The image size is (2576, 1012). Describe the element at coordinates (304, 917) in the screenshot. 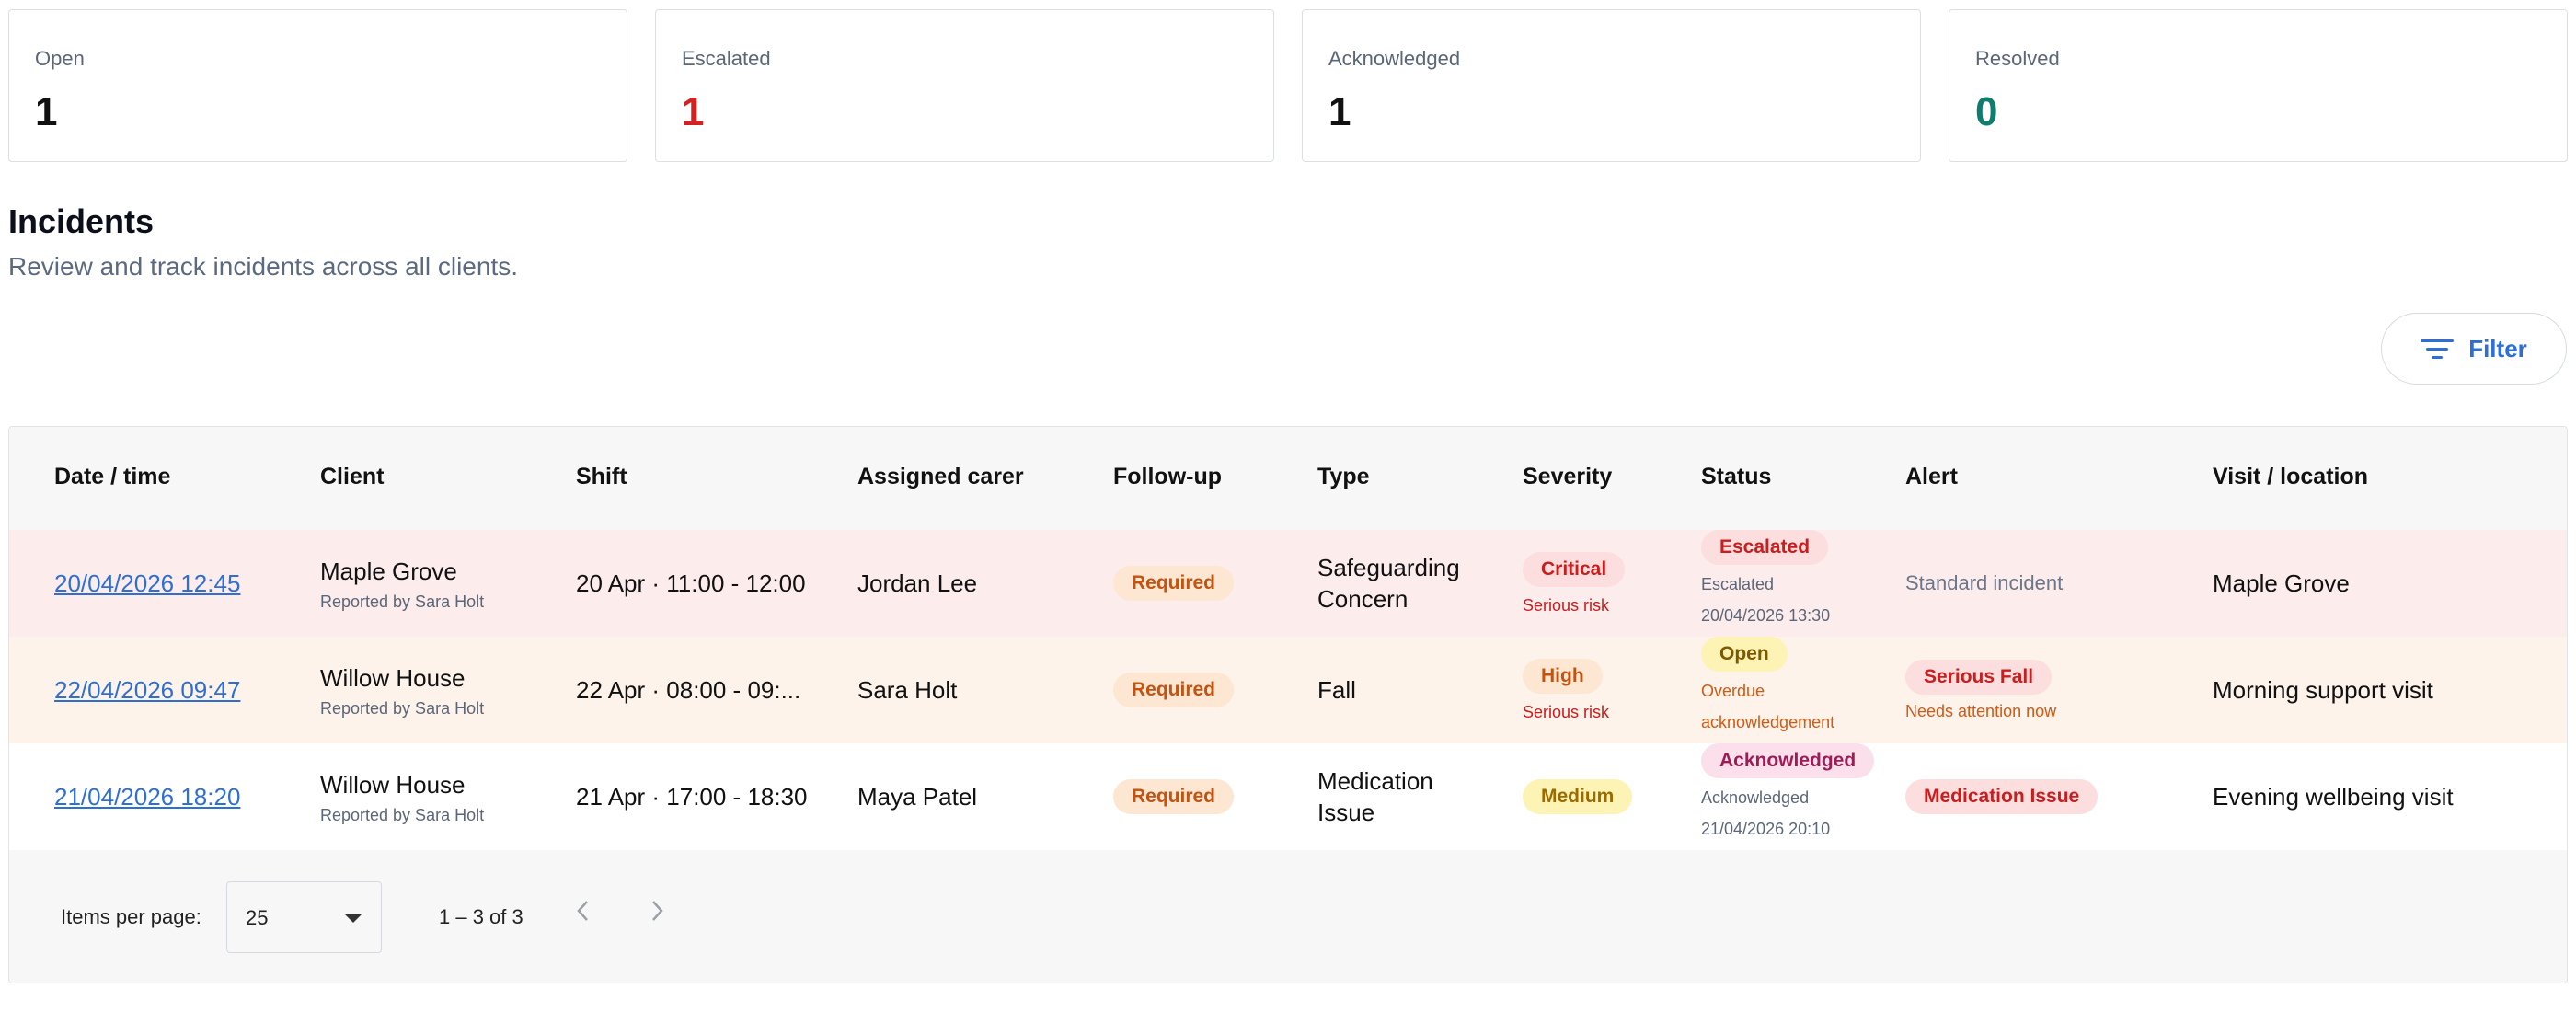

I see `page-size-select: 25` at that location.